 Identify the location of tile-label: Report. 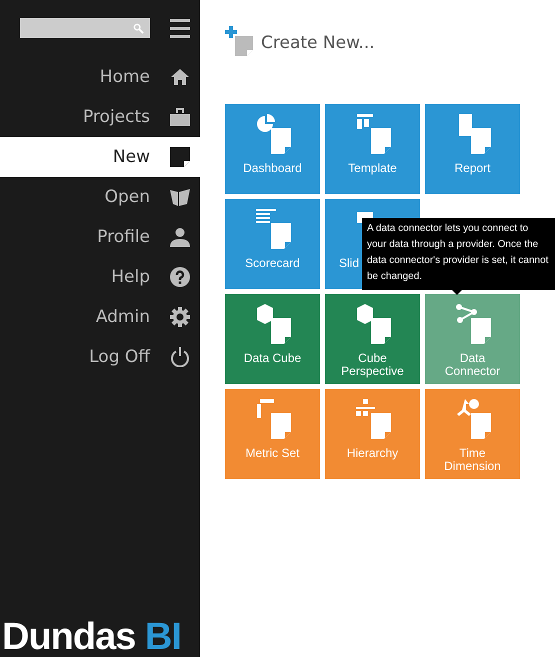
(472, 168).